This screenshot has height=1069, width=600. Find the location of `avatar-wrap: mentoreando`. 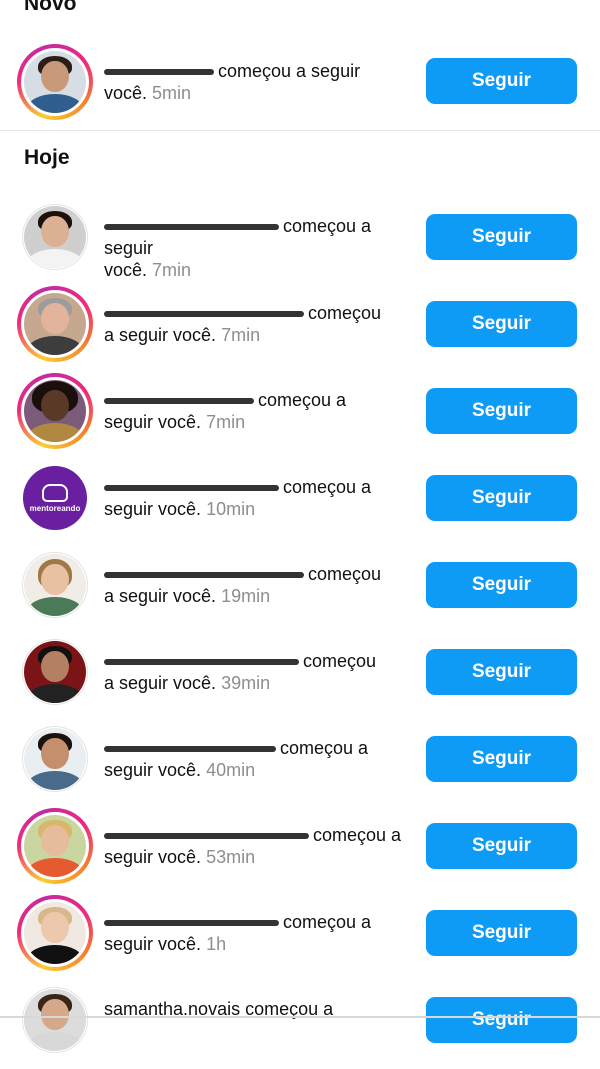

avatar-wrap: mentoreando is located at coordinates (55, 498).